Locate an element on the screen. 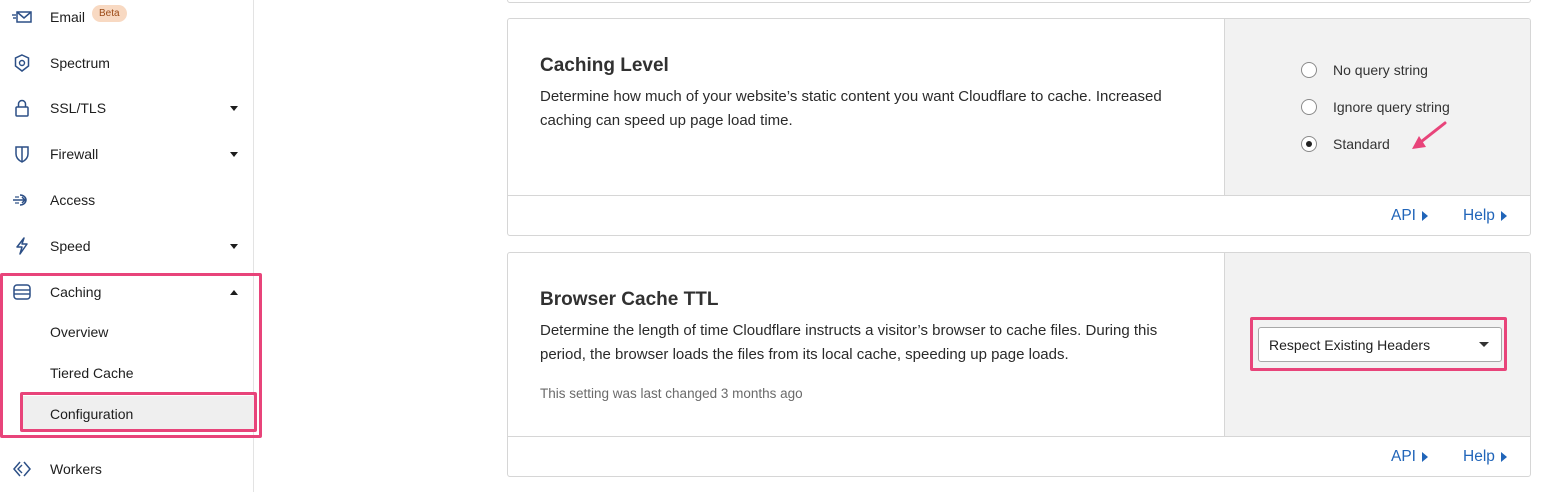 This screenshot has width=1552, height=492. access-icon is located at coordinates (22, 200).